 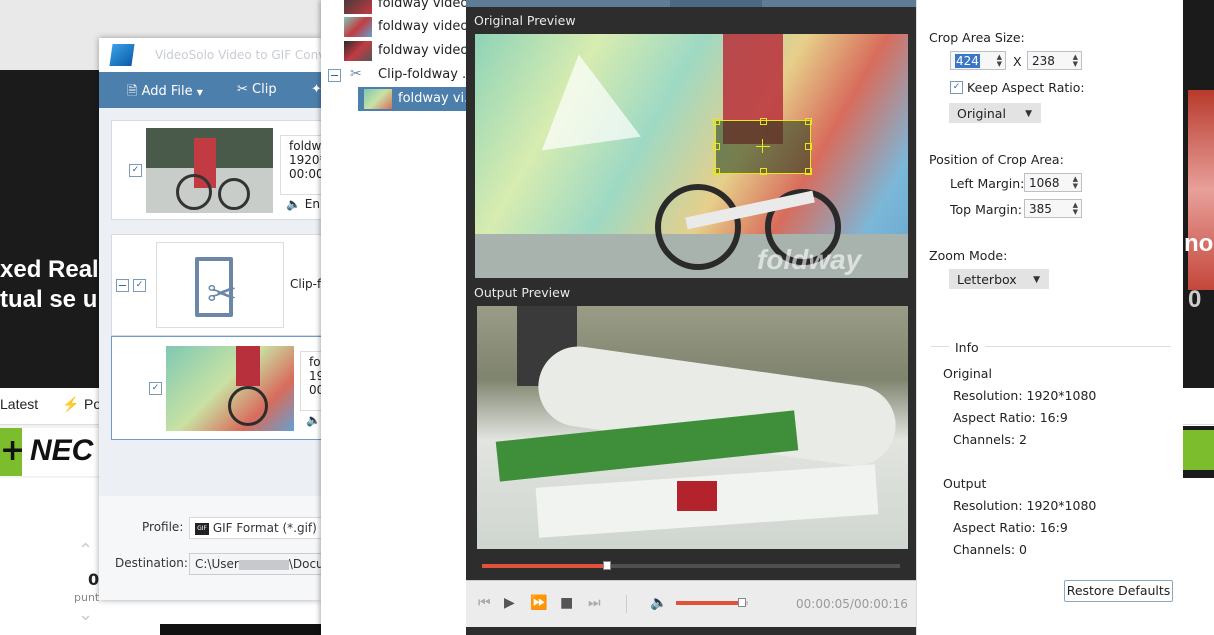 What do you see at coordinates (965, 483) in the screenshot?
I see `output-heading: Output` at bounding box center [965, 483].